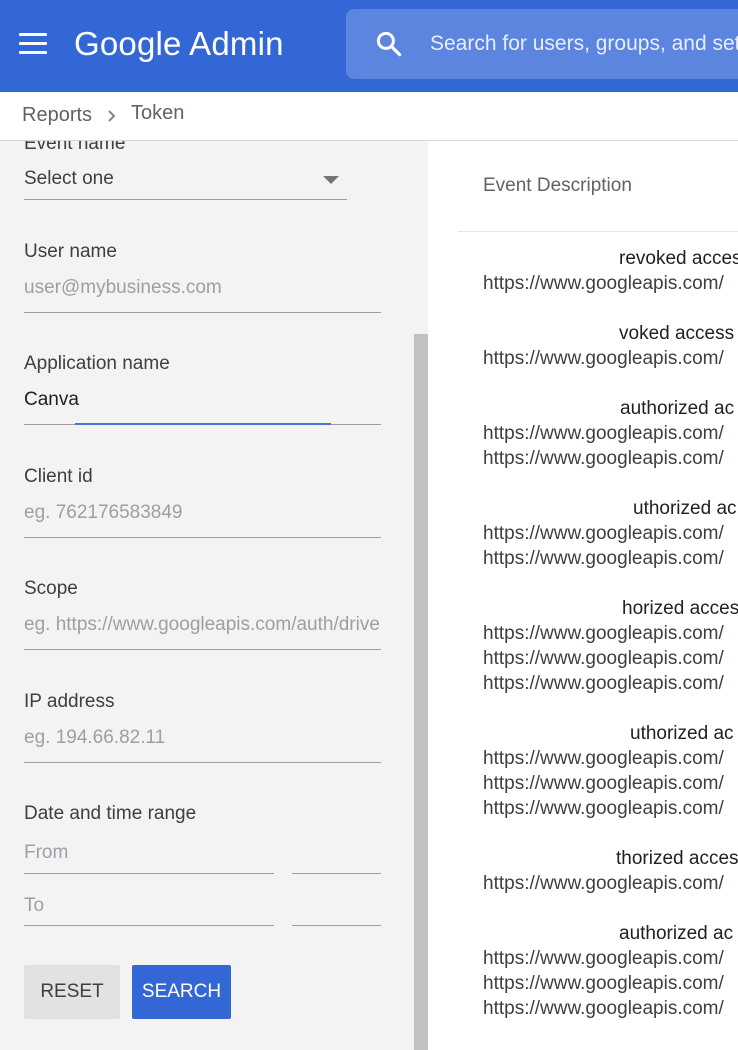 This screenshot has width=738, height=1050. What do you see at coordinates (51, 588) in the screenshot?
I see `scope-label: Scope` at bounding box center [51, 588].